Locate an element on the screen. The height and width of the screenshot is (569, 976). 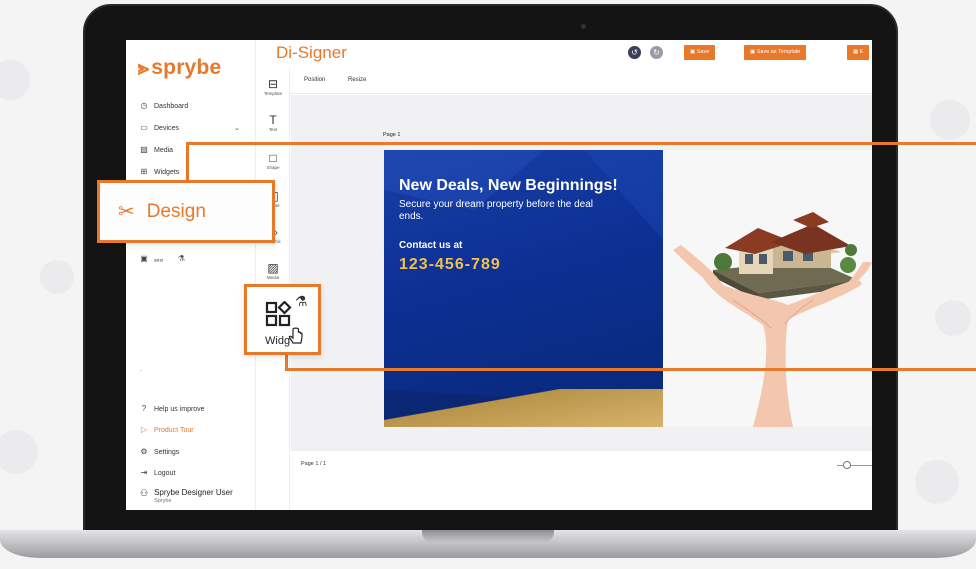
tool-label: Text is located at coordinates (273, 129).